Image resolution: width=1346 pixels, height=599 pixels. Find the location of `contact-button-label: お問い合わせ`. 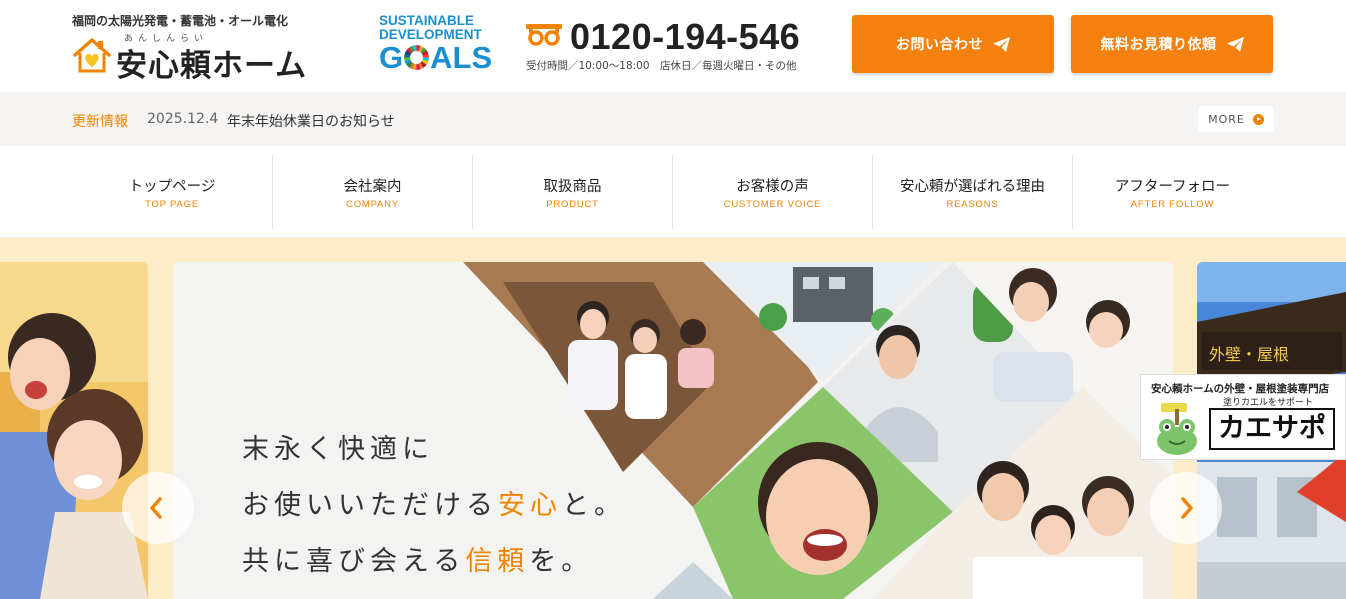

contact-button-label: お問い合わせ is located at coordinates (939, 45).